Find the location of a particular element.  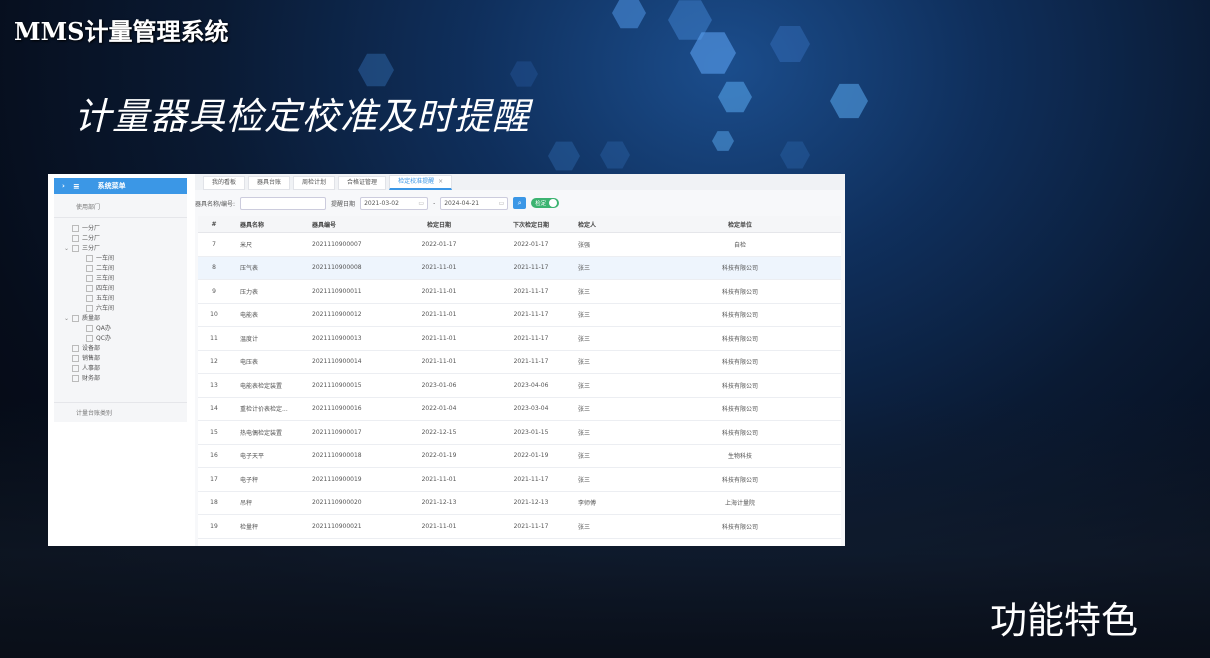

table-cell: 2021110900012 is located at coordinates (352, 315).